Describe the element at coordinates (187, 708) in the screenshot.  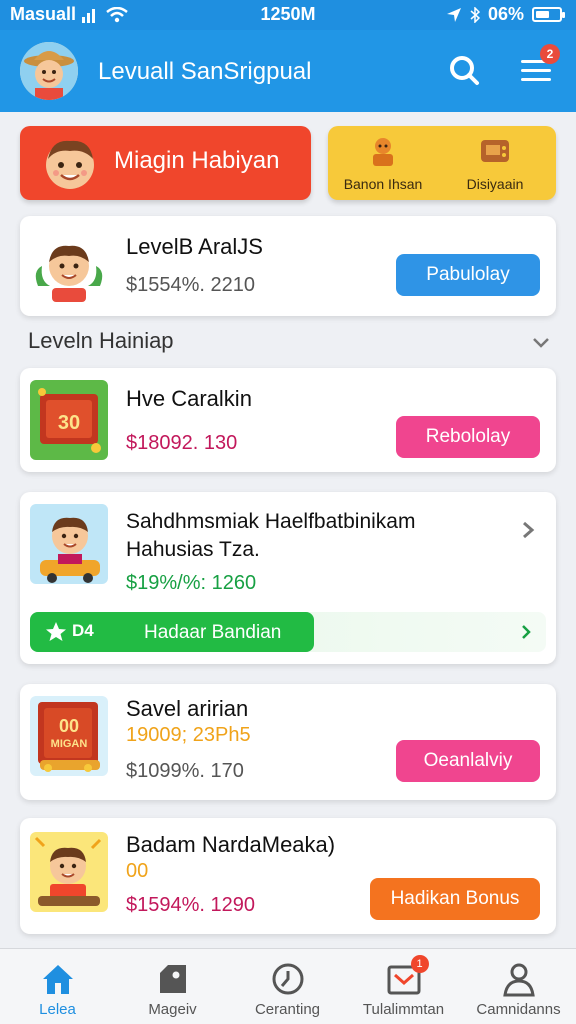
I see `item-name: Savel aririan` at that location.